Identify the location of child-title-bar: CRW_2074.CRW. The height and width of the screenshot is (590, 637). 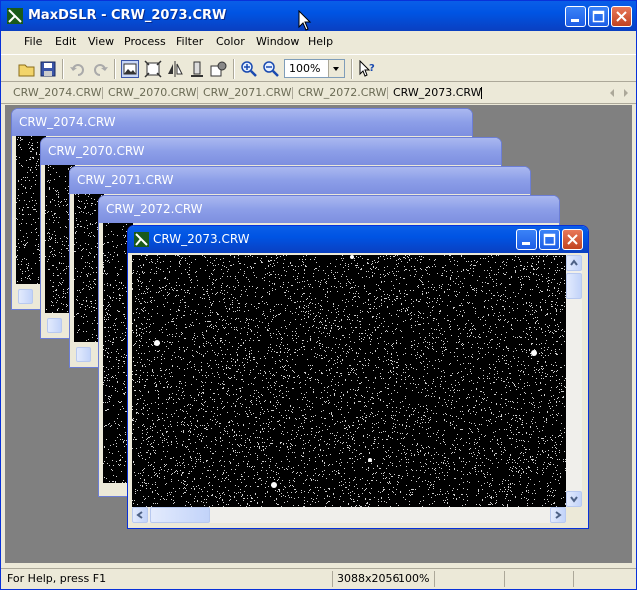
(242, 122).